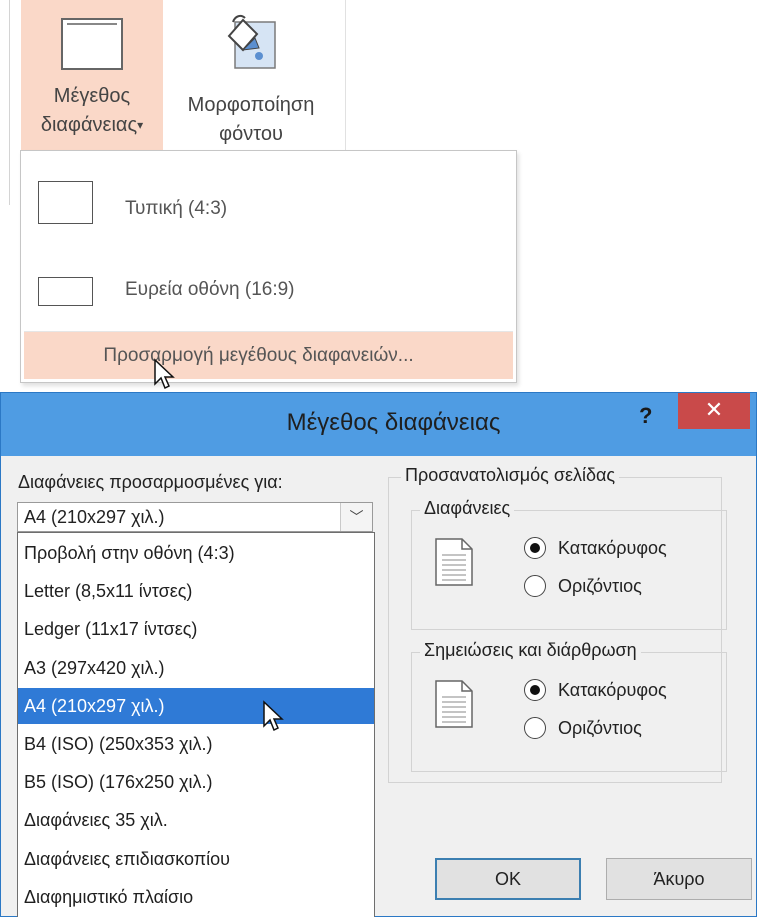 This screenshot has width=773, height=917. I want to click on notes-orientation-title: Σημειώσεις και διάρθρωση, so click(530, 650).